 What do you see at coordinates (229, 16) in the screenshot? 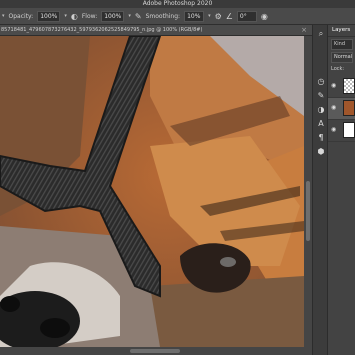
I see `angle-icon: ∠` at bounding box center [229, 16].